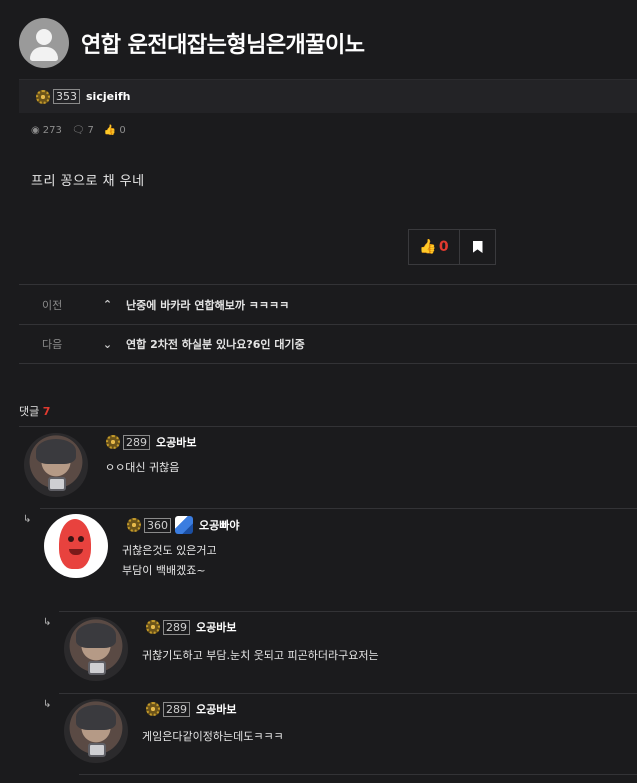 Image resolution: width=637 pixels, height=783 pixels. What do you see at coordinates (107, 304) in the screenshot?
I see `chevron-up-icon: ⌃` at bounding box center [107, 304].